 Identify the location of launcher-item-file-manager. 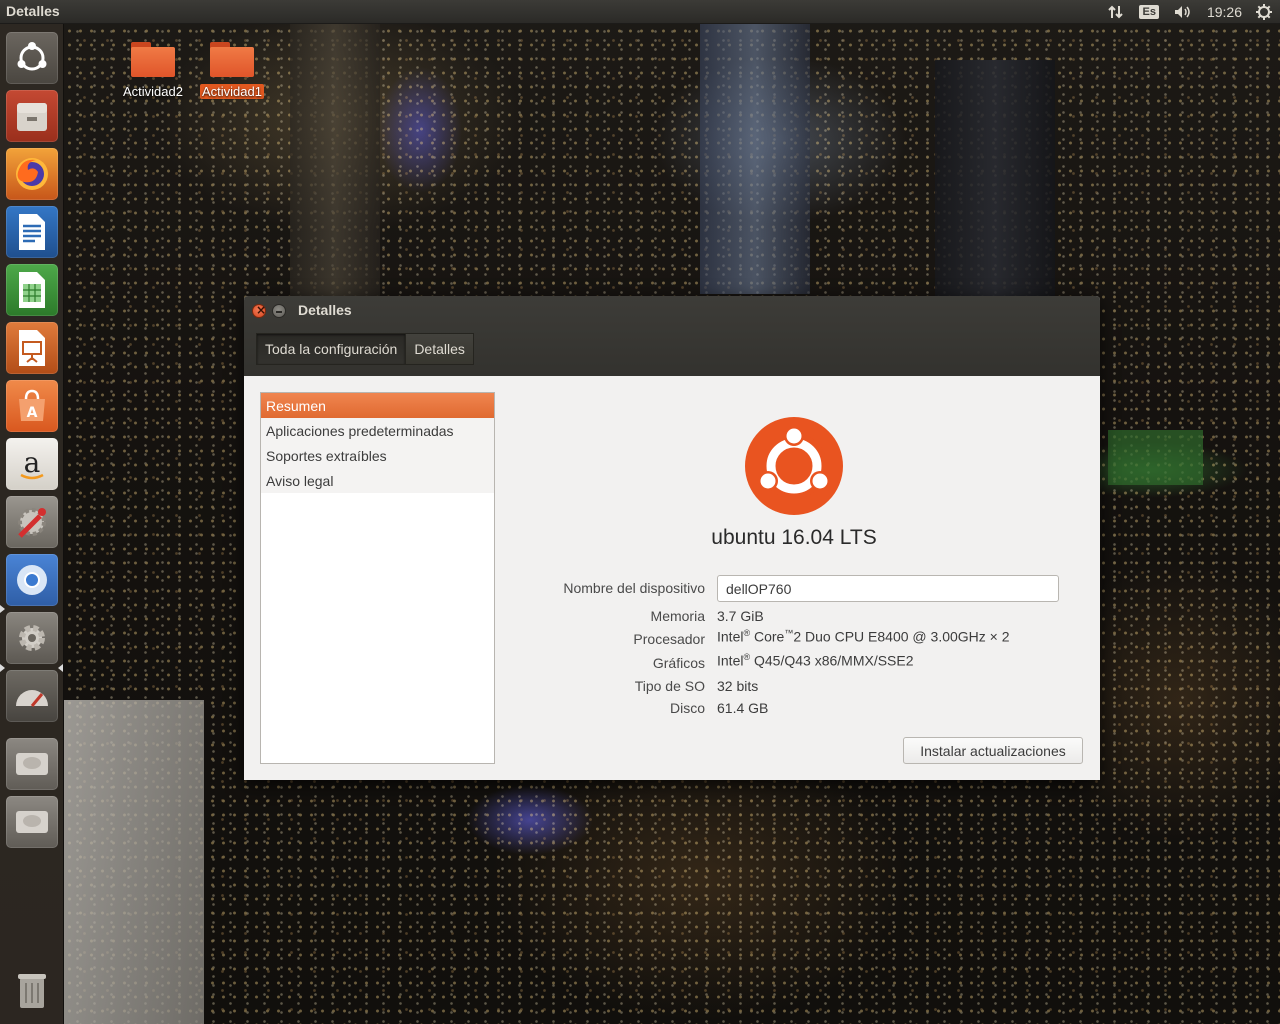
(32, 116).